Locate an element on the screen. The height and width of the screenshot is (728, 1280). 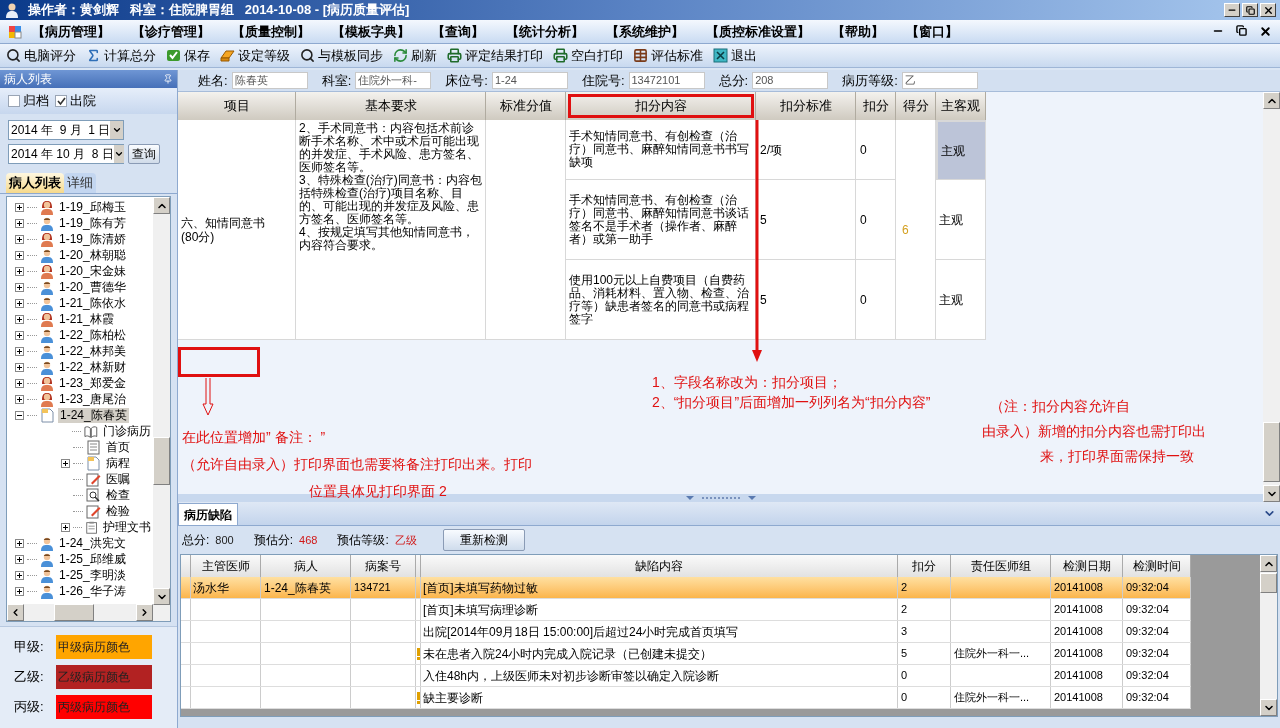
toolbar-button: 保存 is located at coordinates (188, 55).